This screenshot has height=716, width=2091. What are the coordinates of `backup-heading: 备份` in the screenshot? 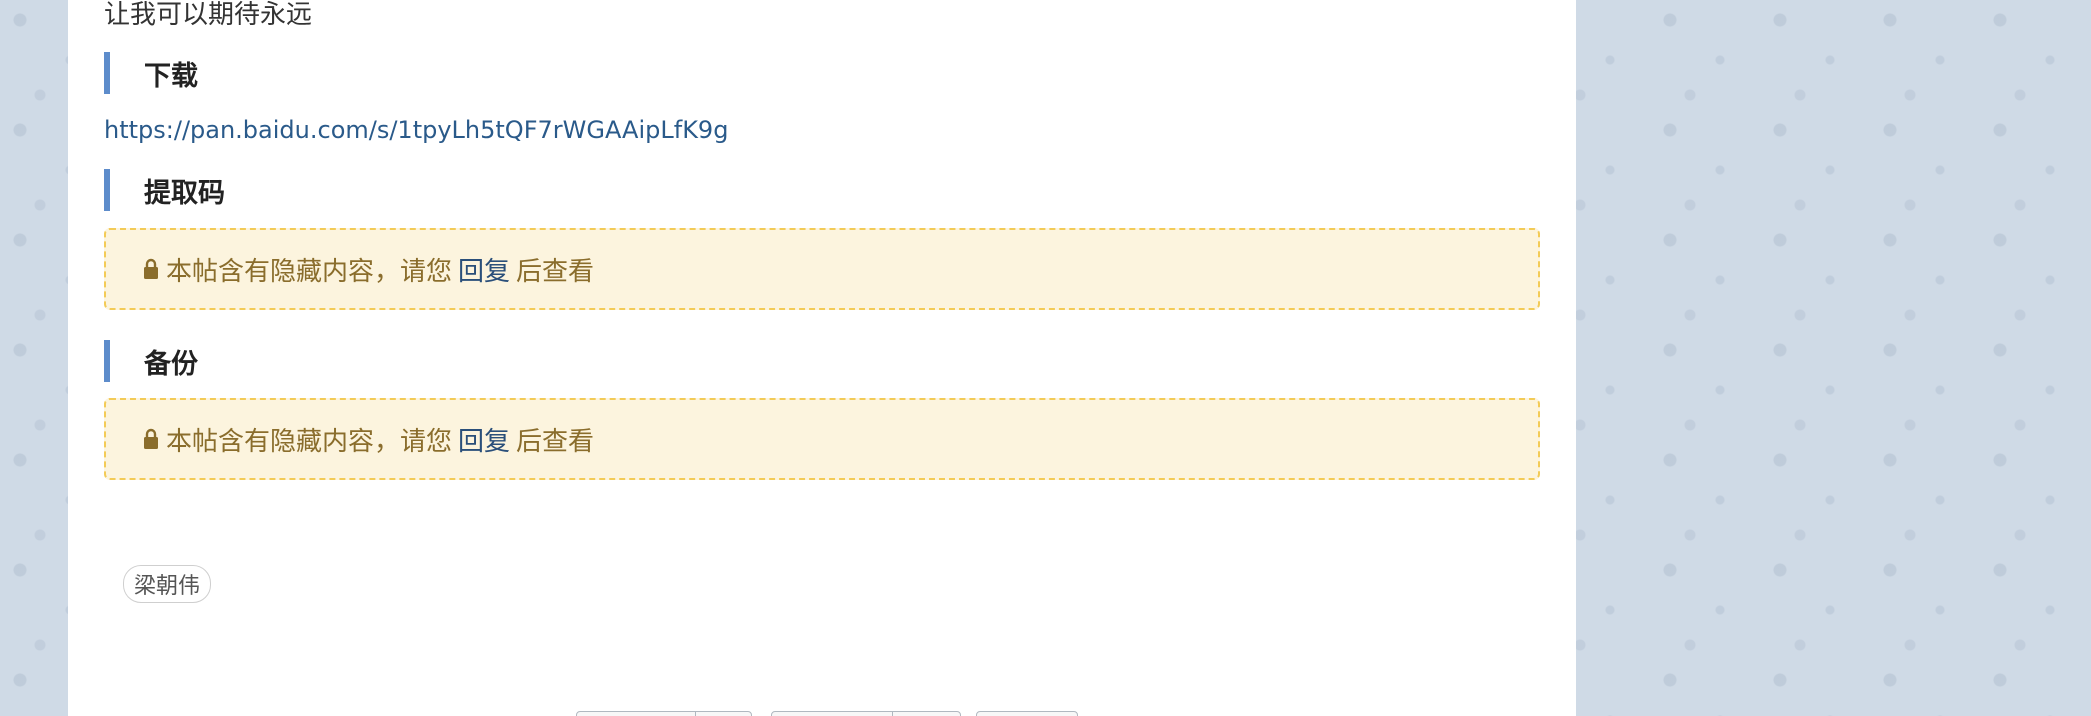 It's located at (151, 361).